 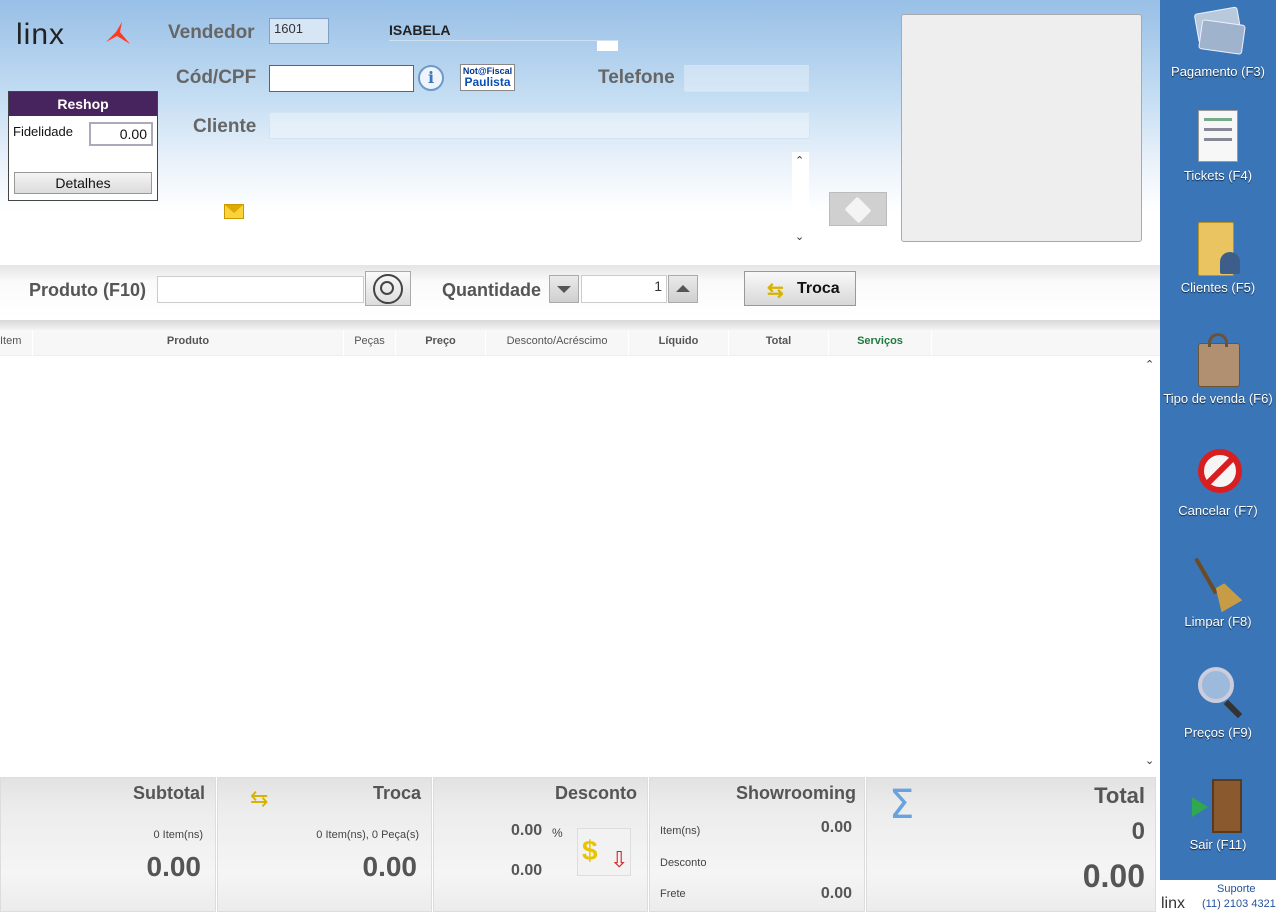 What do you see at coordinates (539, 125) in the screenshot?
I see `cliente-field` at bounding box center [539, 125].